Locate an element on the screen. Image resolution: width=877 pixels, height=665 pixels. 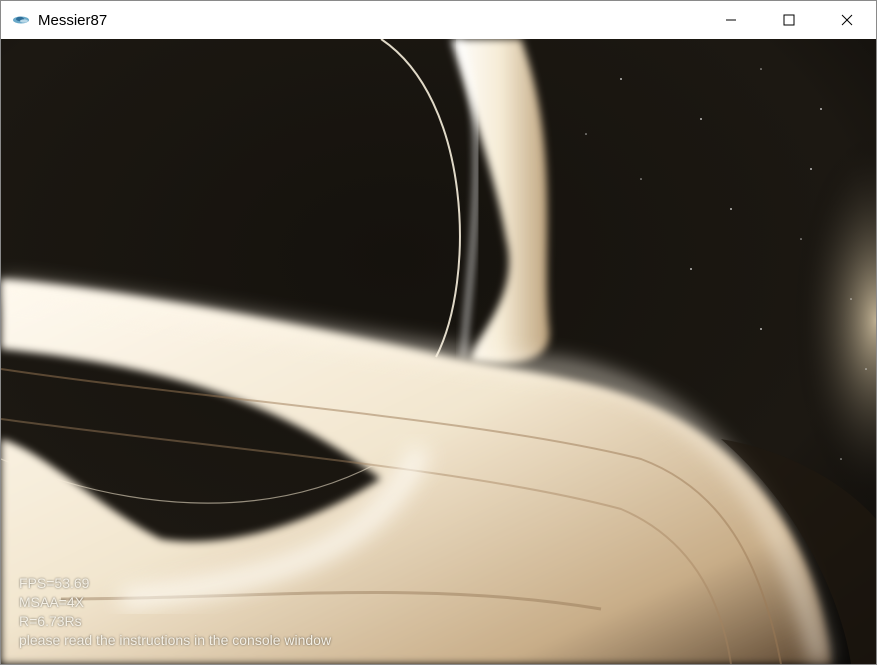
msaa-readout: MSAA=4X is located at coordinates (51, 602).